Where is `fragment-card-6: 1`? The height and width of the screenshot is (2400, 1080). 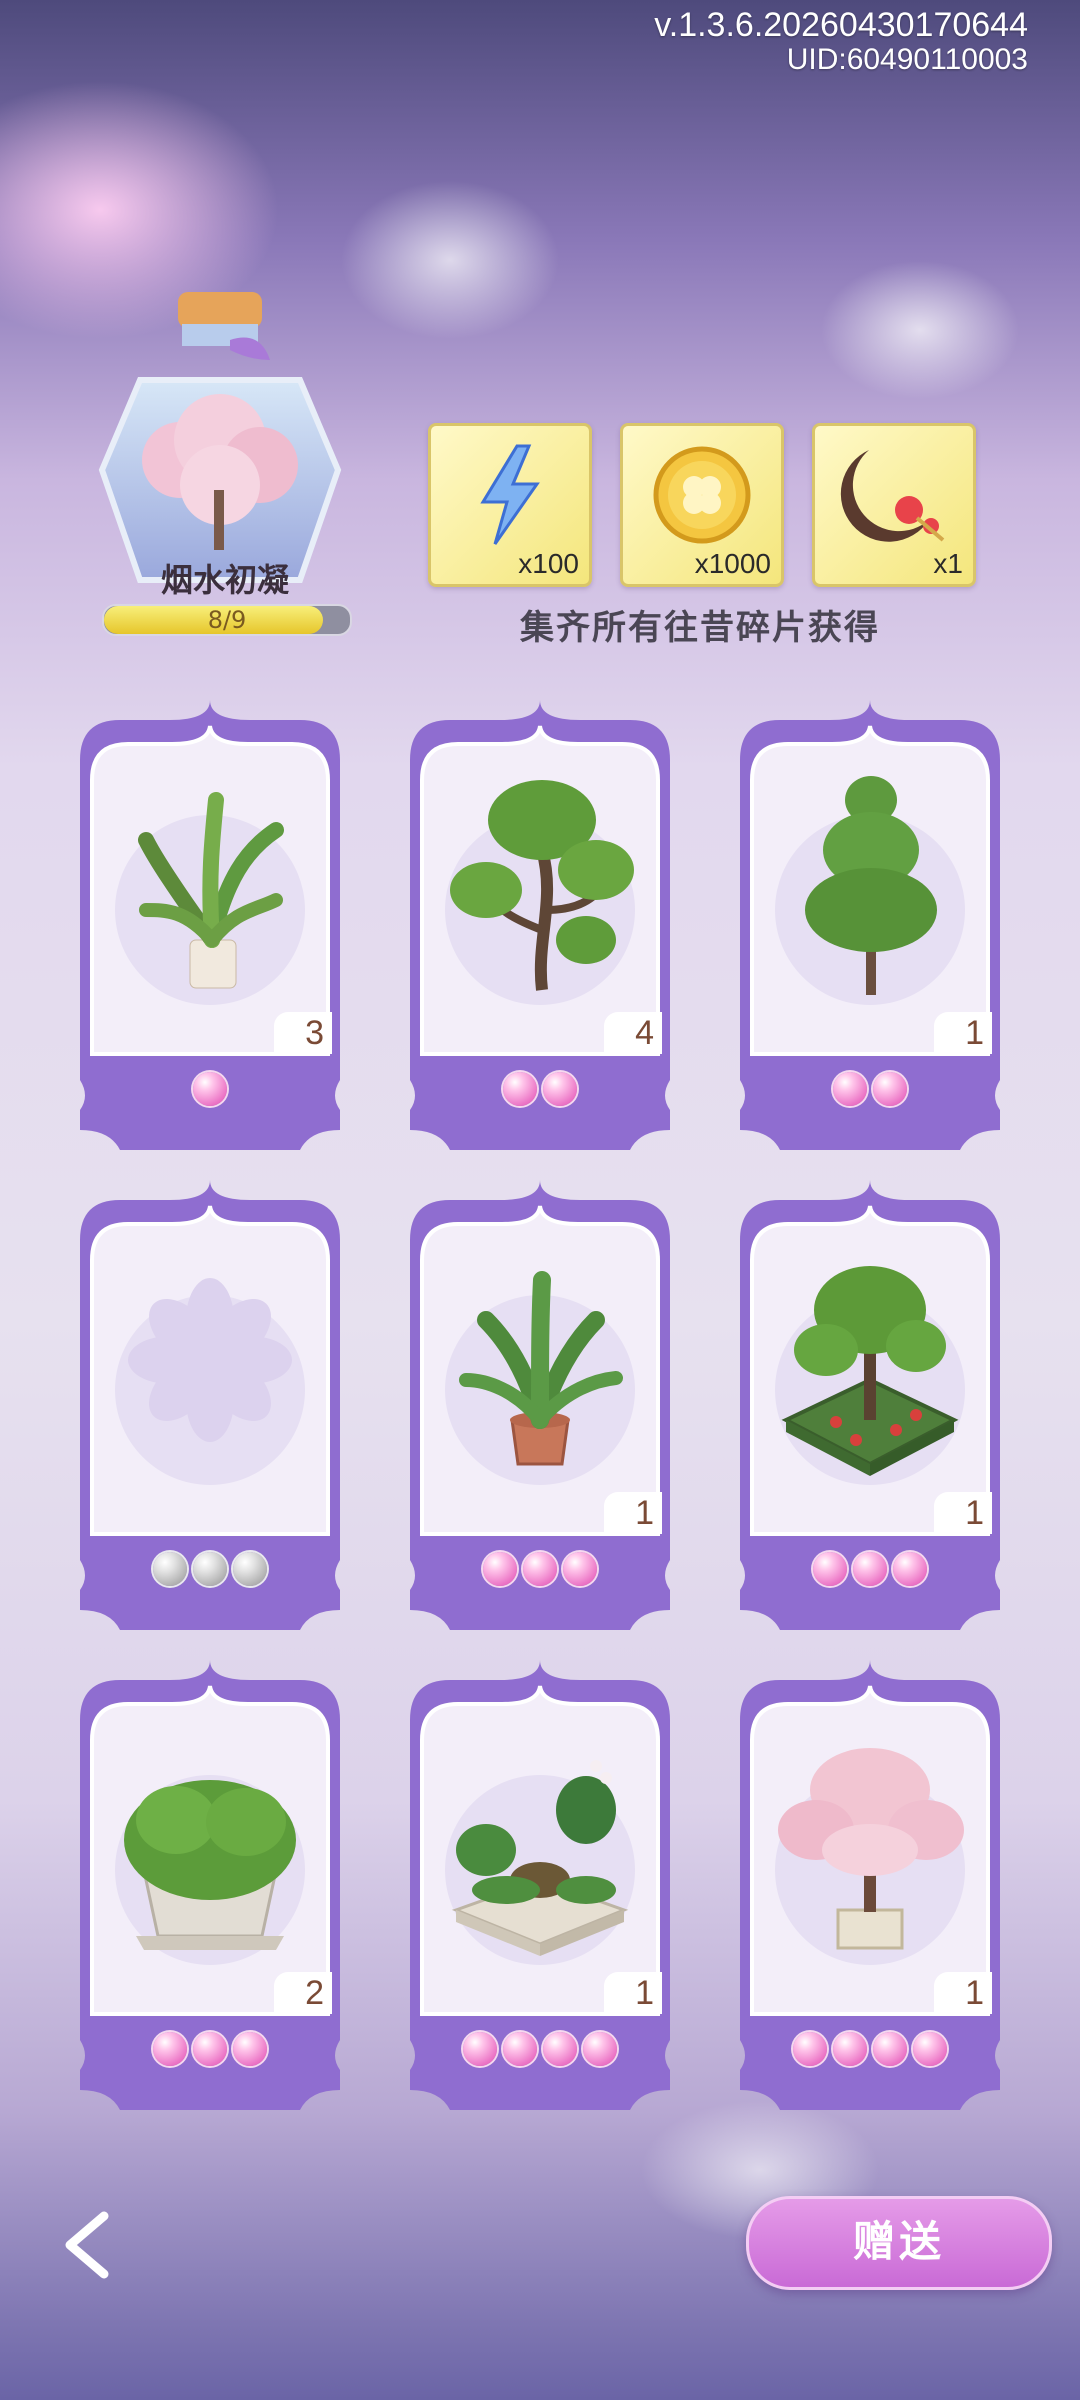
fragment-card-6: 1 is located at coordinates (870, 1405).